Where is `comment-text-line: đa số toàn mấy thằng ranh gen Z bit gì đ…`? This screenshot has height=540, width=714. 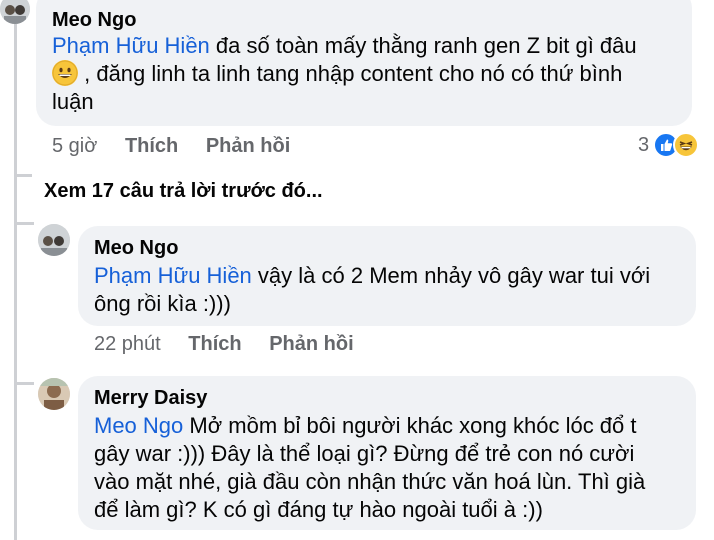 comment-text-line: đa số toàn mấy thằng ranh gen Z bit gì đ… is located at coordinates (423, 45).